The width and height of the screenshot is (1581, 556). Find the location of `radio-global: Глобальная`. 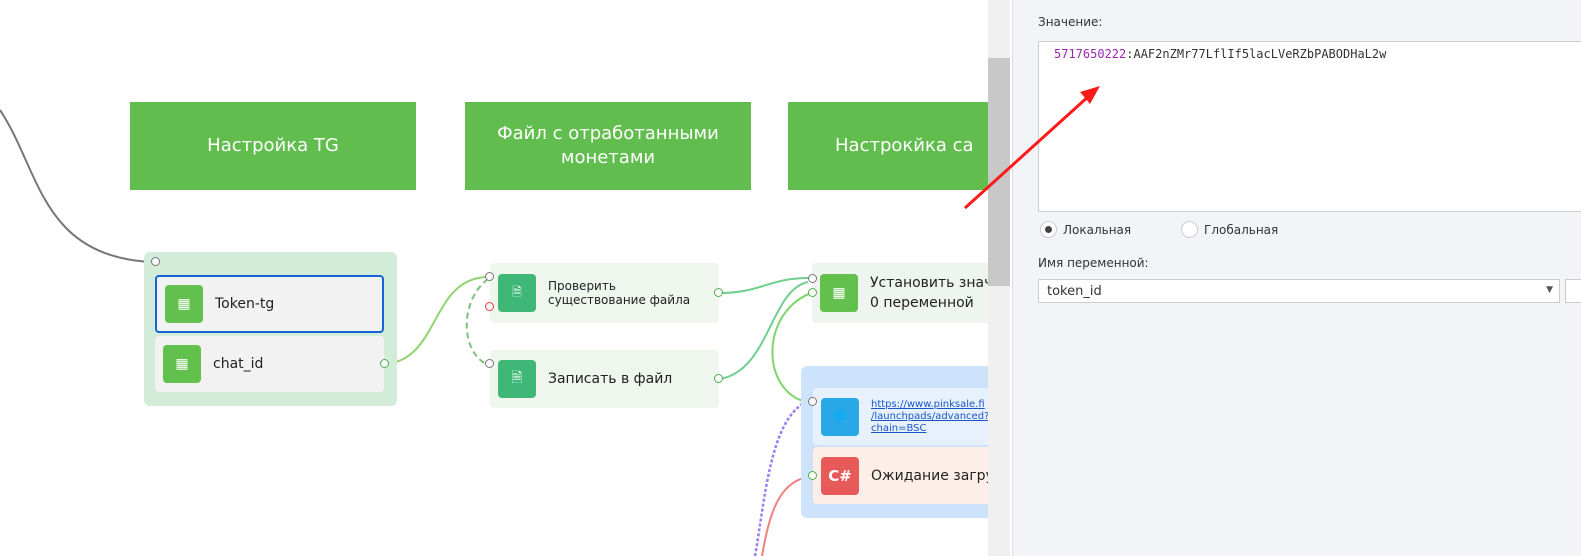

radio-global: Глобальная is located at coordinates (1229, 229).